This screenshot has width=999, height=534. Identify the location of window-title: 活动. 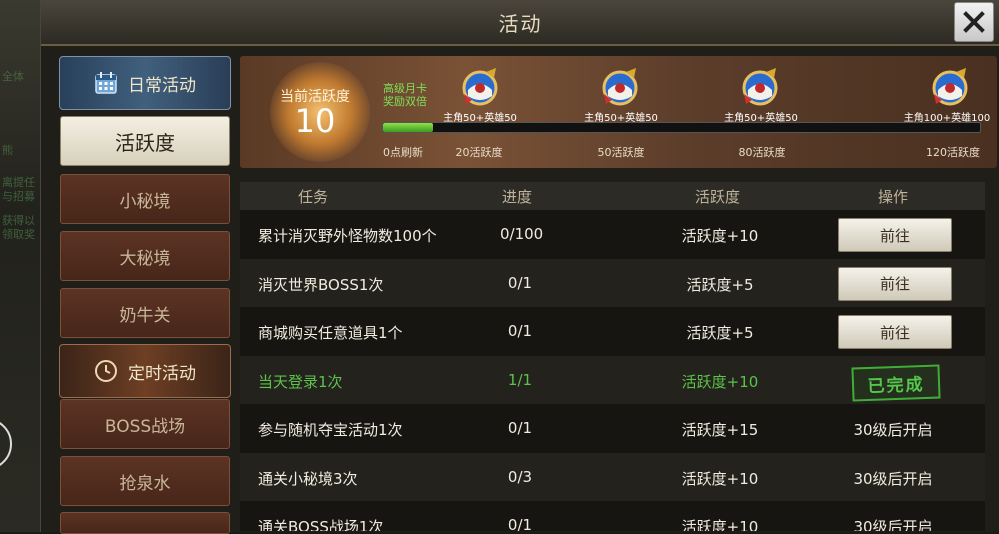
(520, 24).